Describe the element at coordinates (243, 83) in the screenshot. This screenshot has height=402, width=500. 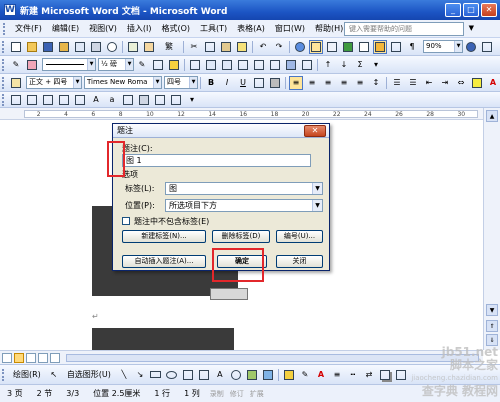
I see `underline-button: U` at that location.